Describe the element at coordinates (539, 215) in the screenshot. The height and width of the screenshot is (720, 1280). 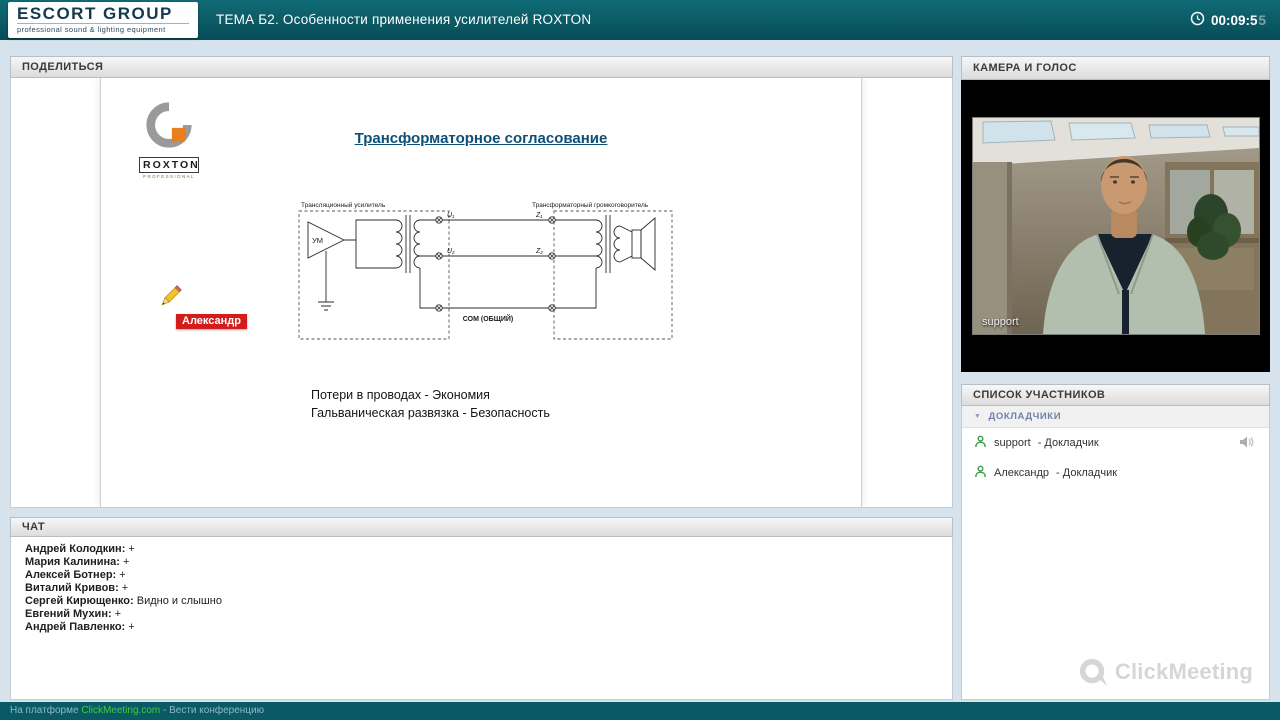
I see `z1-label: Z₁` at that location.